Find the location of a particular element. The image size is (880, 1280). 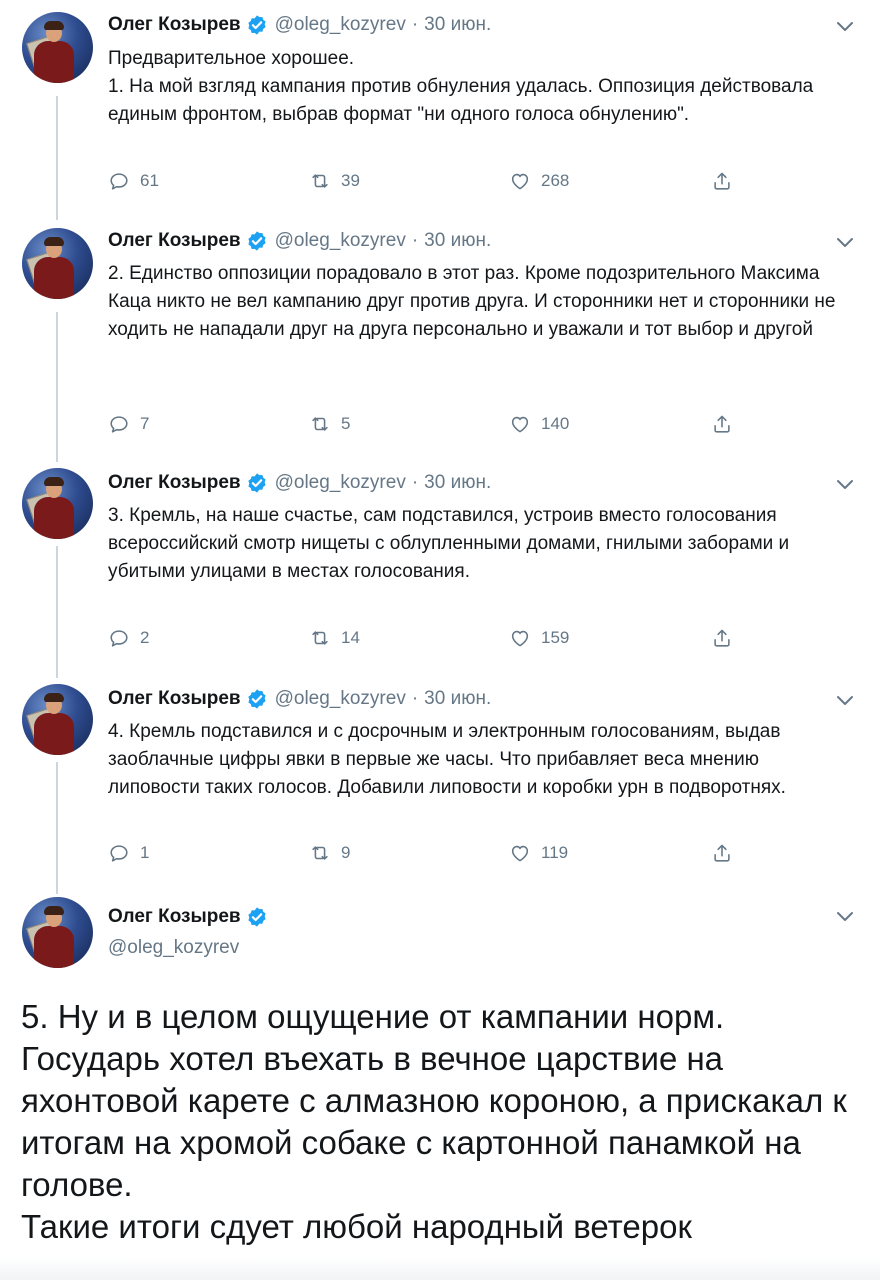

retweet-button: 9 is located at coordinates (329, 853).